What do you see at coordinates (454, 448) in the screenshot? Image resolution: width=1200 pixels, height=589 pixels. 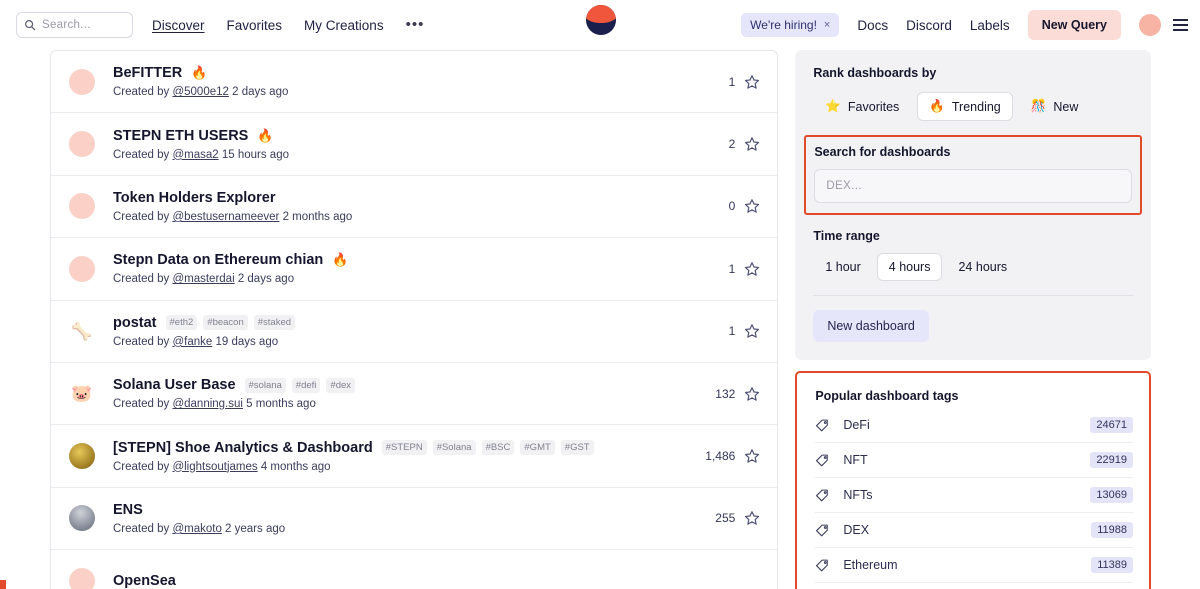 I see `dashboard-tag-chip: #Solana` at bounding box center [454, 448].